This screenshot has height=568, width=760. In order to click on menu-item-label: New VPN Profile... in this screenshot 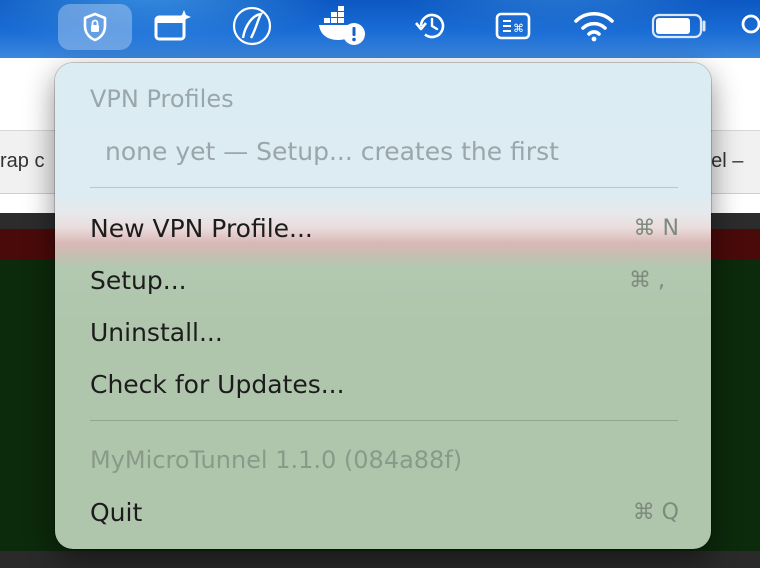, I will do `click(201, 228)`.